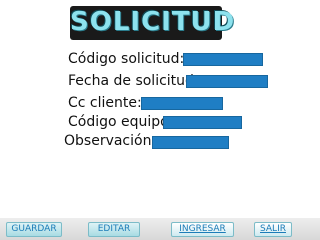 The width and height of the screenshot is (320, 240). I want to click on page-title-banner: SOLICITUD, so click(153, 23).